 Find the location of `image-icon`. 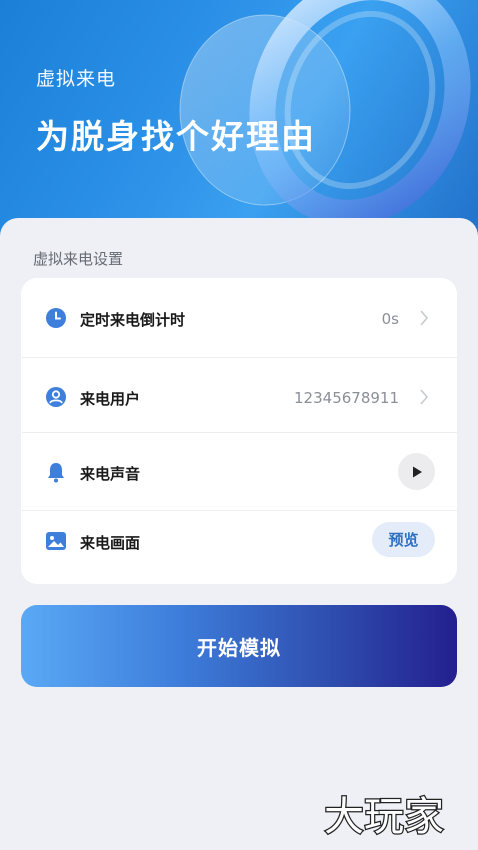

image-icon is located at coordinates (56, 541).